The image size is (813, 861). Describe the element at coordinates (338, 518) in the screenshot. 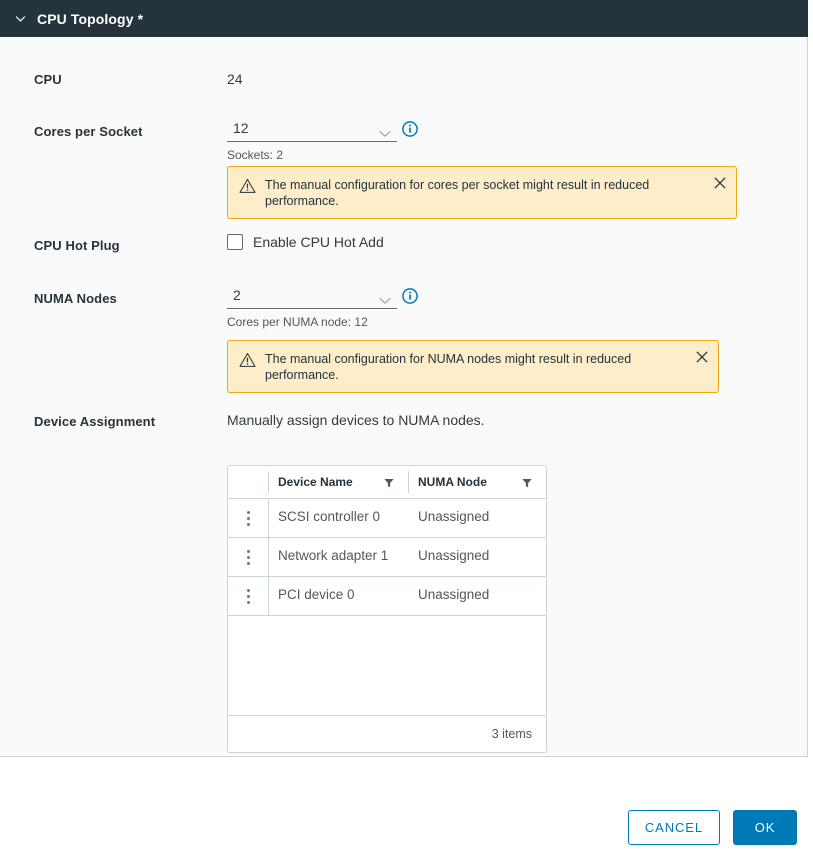

I see `cell-device-name: SCSI controller 0` at that location.